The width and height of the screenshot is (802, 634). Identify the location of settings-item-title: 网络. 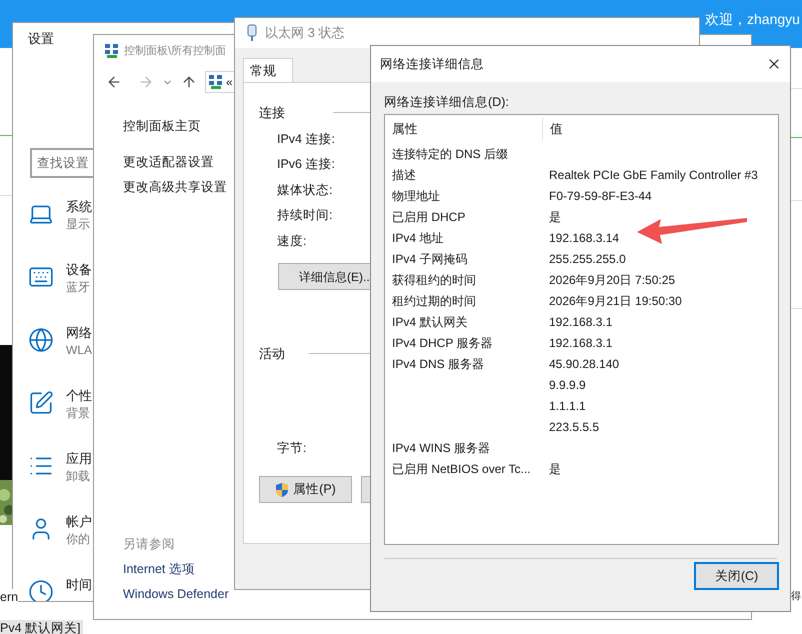
(79, 333).